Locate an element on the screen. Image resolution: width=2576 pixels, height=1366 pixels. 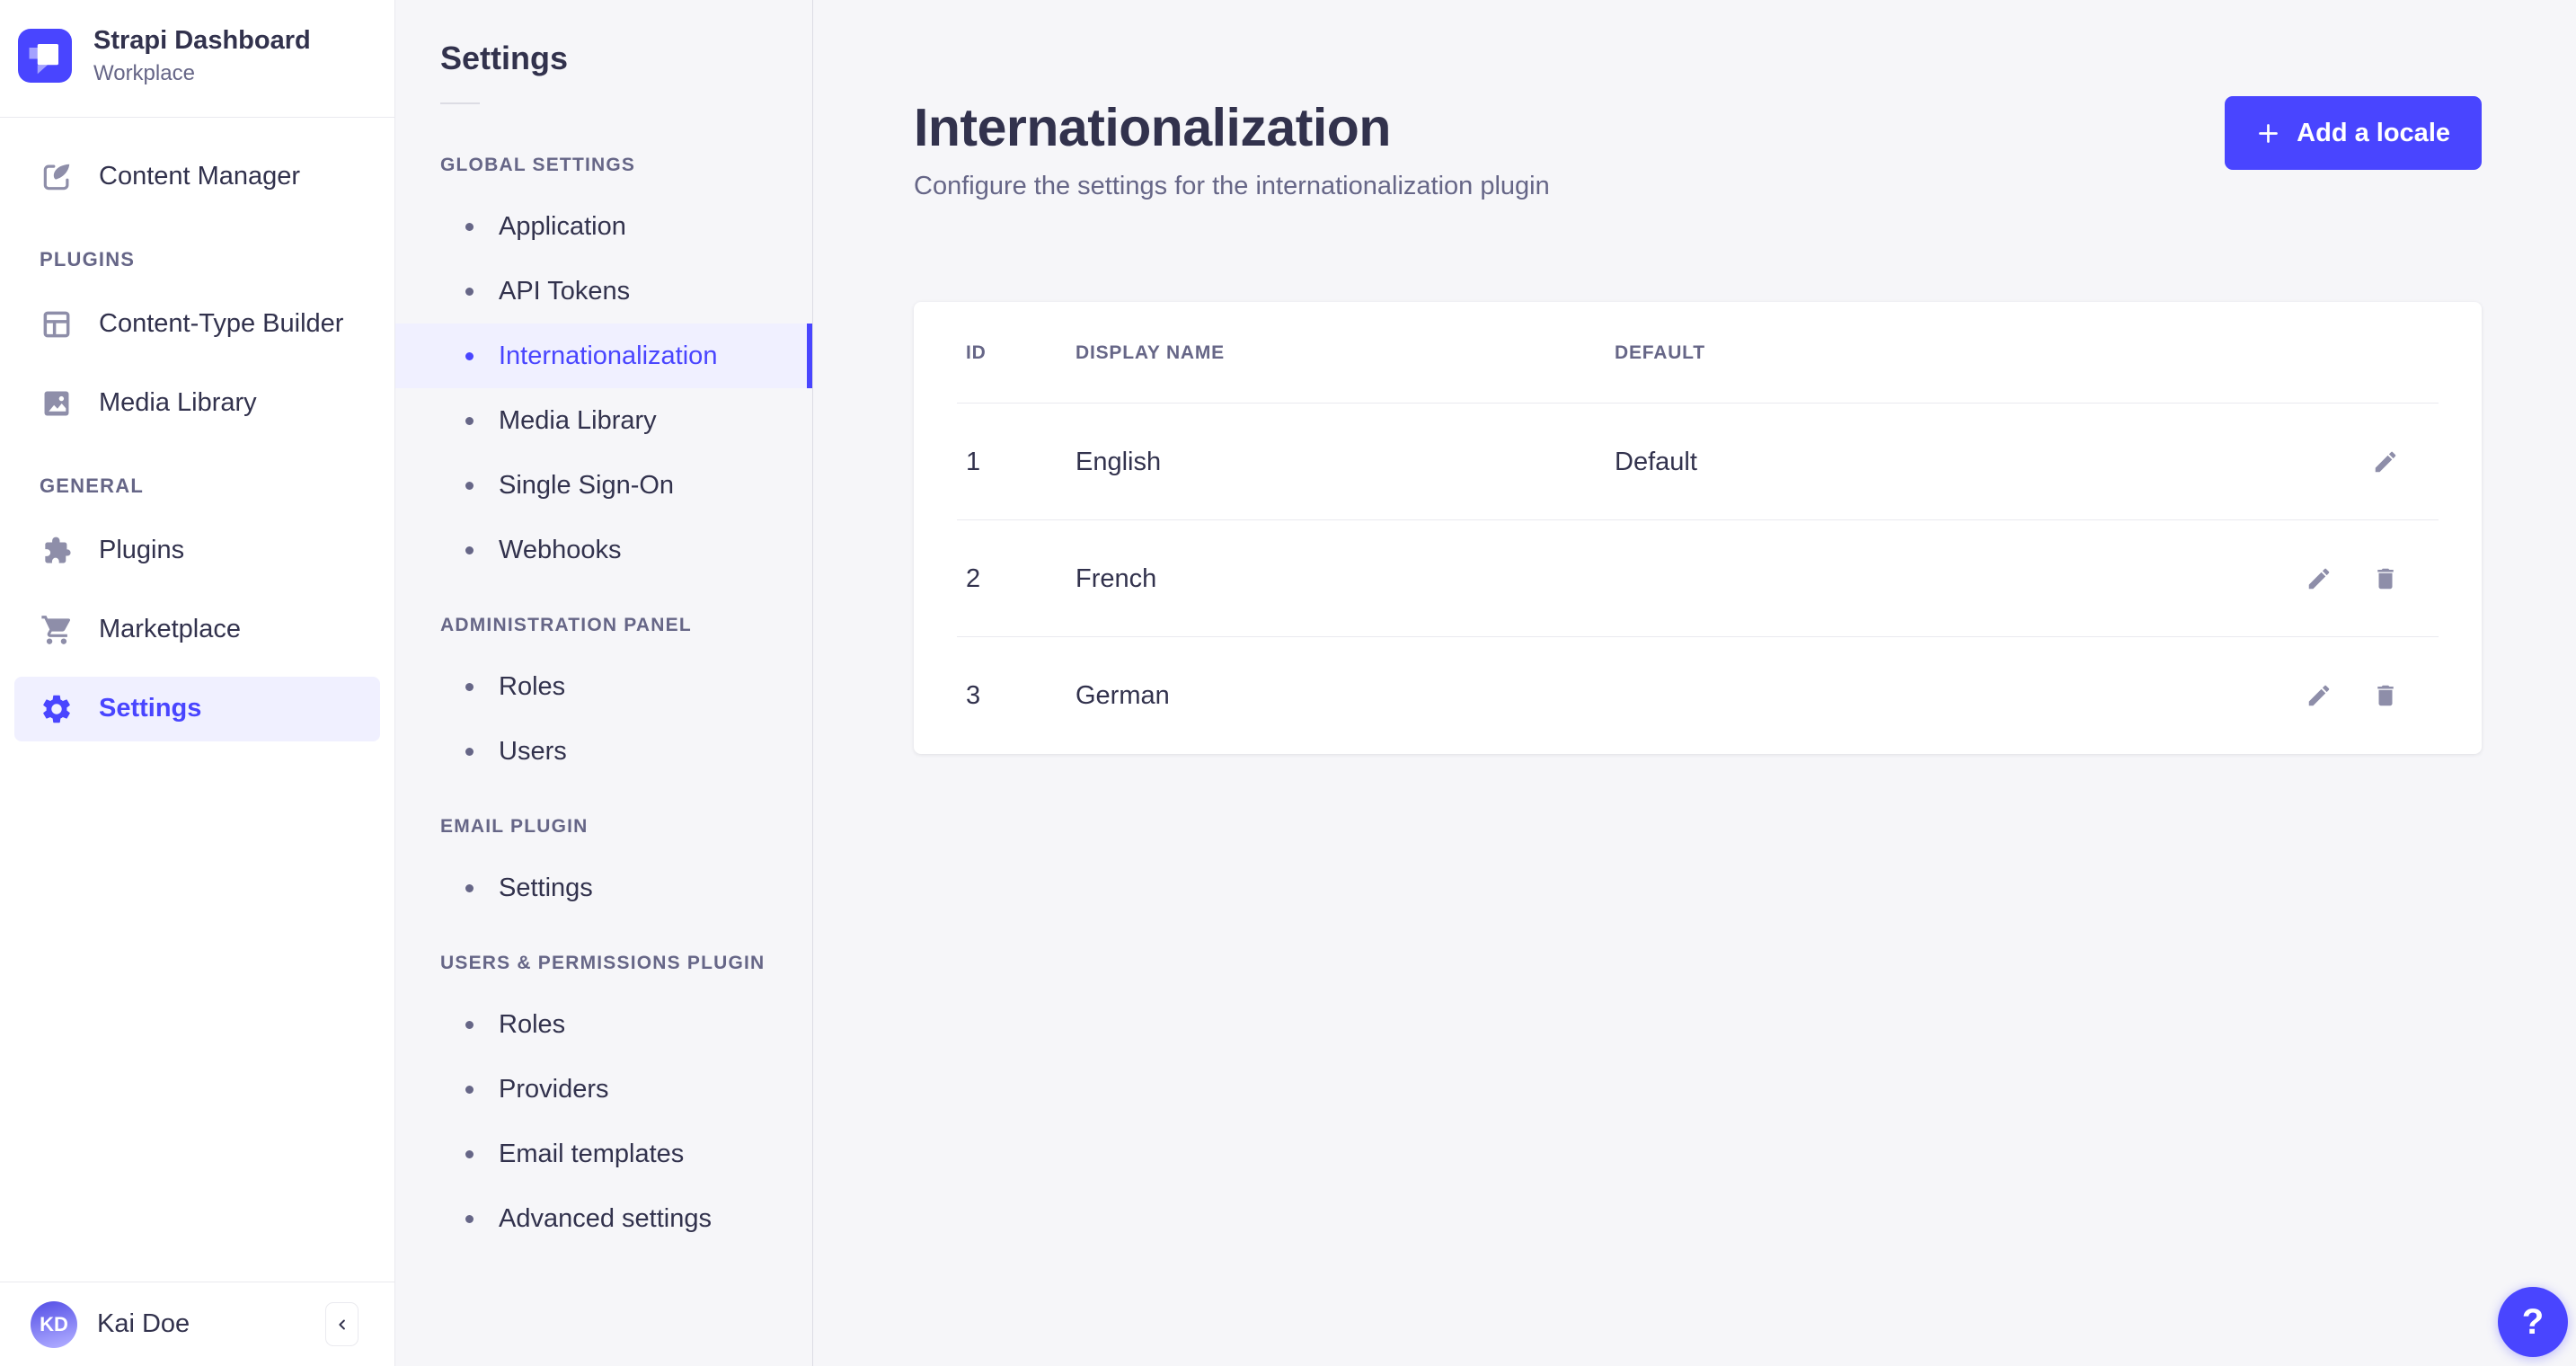
delete-trash-icon is located at coordinates (2385, 695).